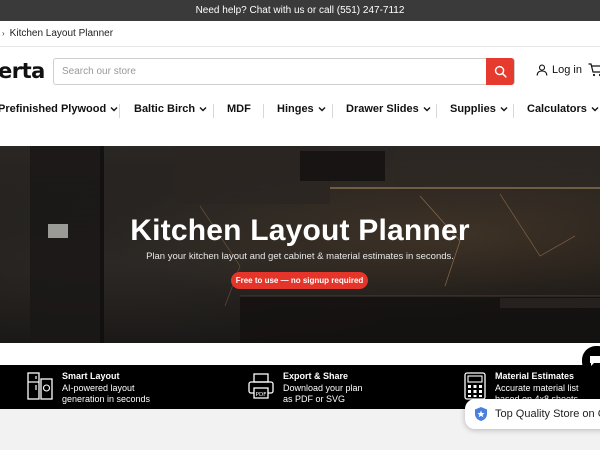 This screenshot has width=600, height=450. I want to click on search-icon, so click(500, 71).